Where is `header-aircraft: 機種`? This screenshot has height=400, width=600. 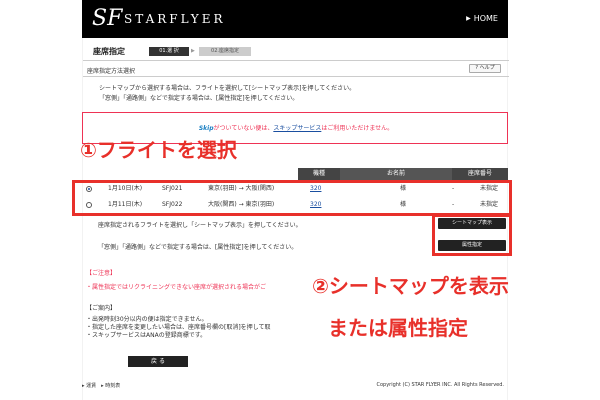
header-aircraft: 機種 is located at coordinates (319, 174).